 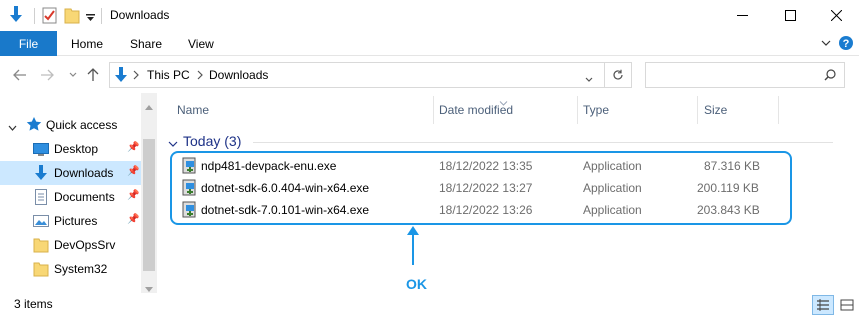 What do you see at coordinates (12, 128) in the screenshot?
I see `chevron-down-icon` at bounding box center [12, 128].